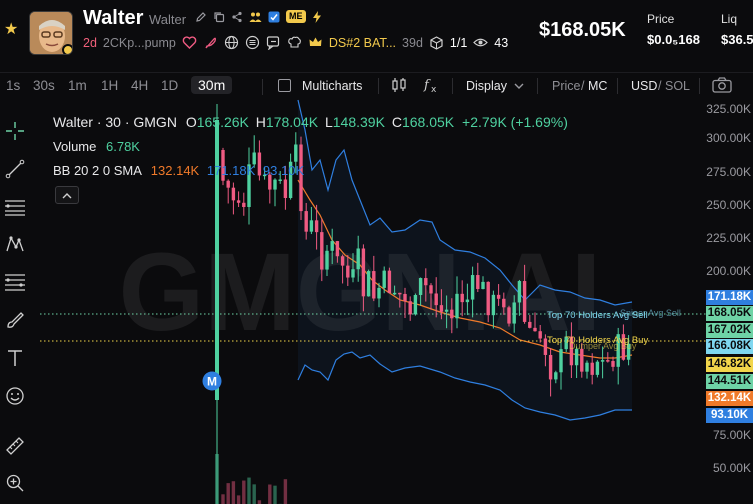 The width and height of the screenshot is (753, 504). What do you see at coordinates (175, 170) in the screenshot?
I see `bb-mid-value: 132.14K` at bounding box center [175, 170].